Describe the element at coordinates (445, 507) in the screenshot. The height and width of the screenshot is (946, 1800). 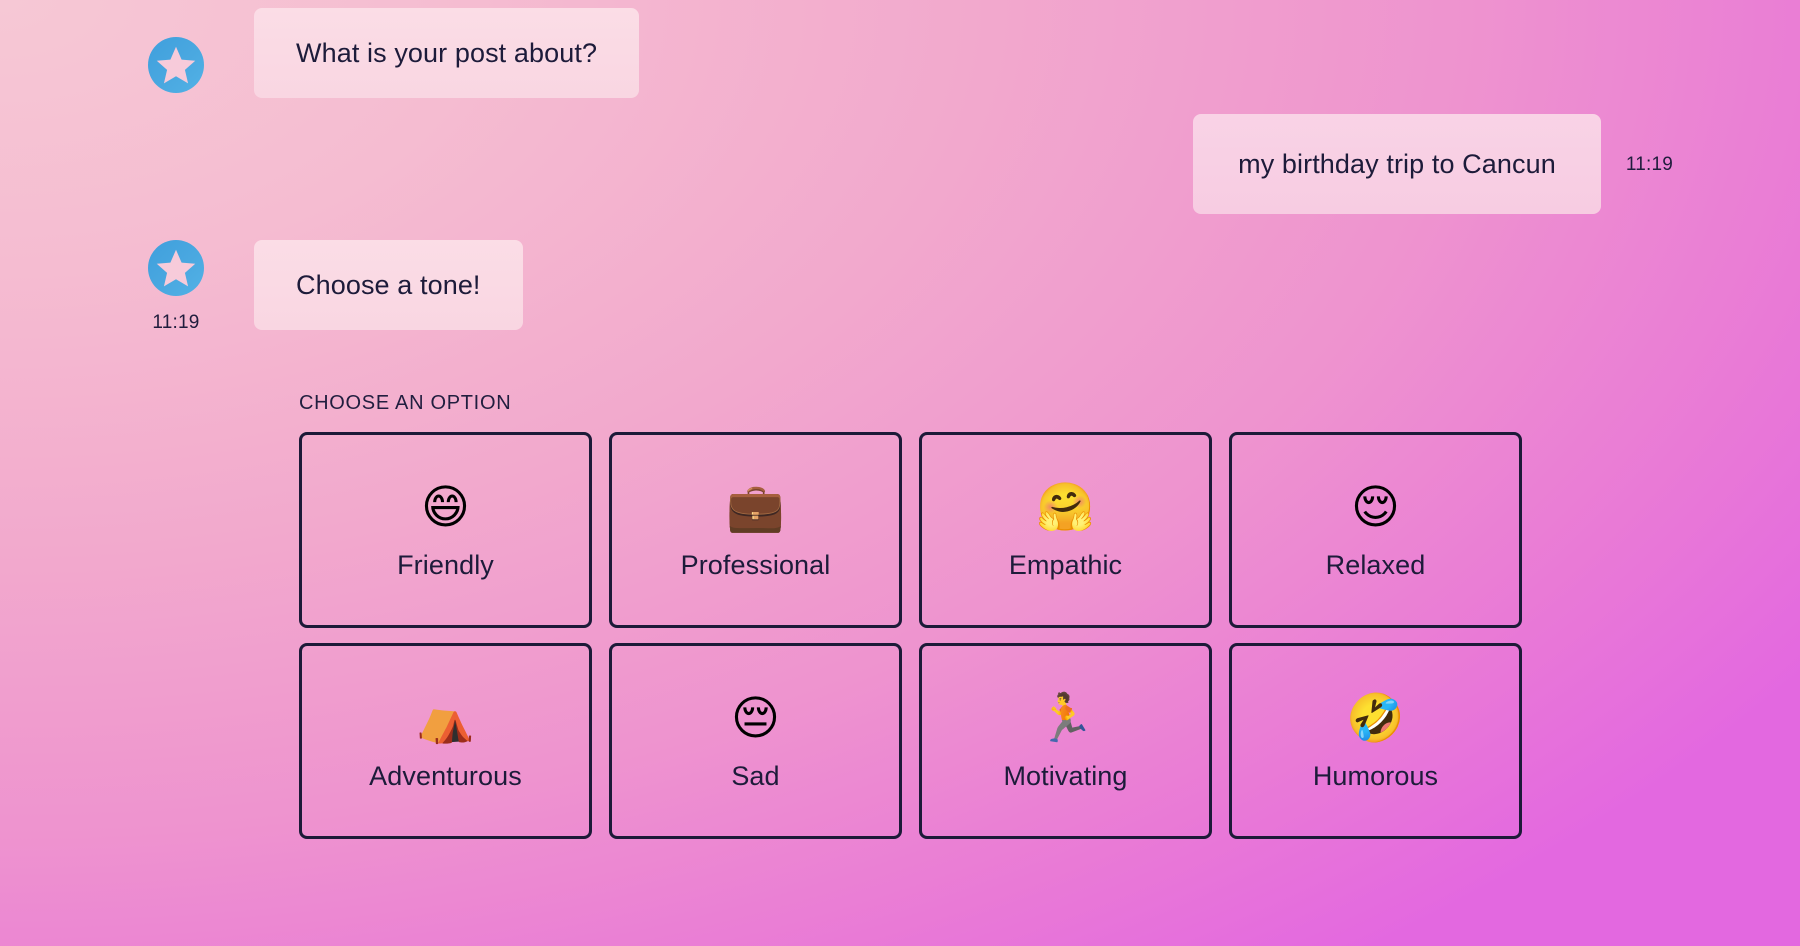
I see `grinning-smiling-eyes-emoji: 😄` at that location.